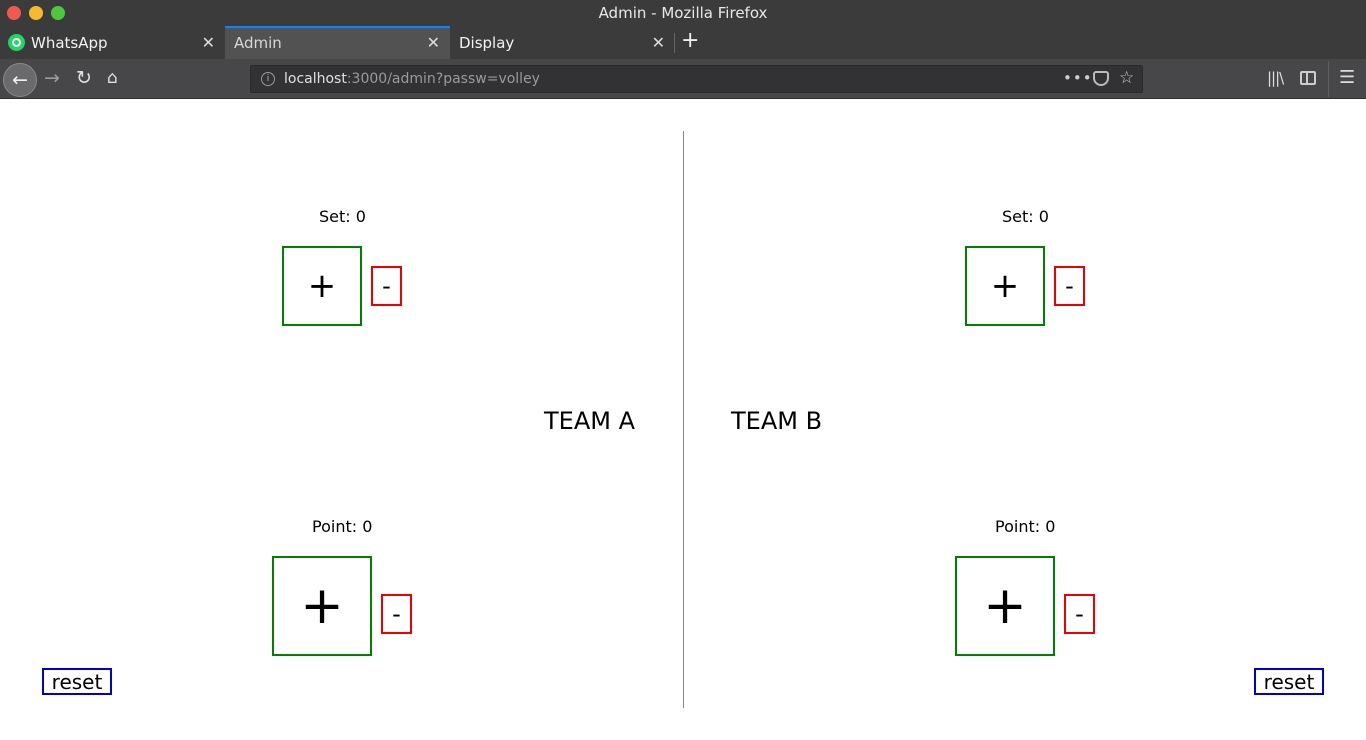 This screenshot has width=1366, height=740. I want to click on team-b-set-label: Set: 0, so click(1025, 216).